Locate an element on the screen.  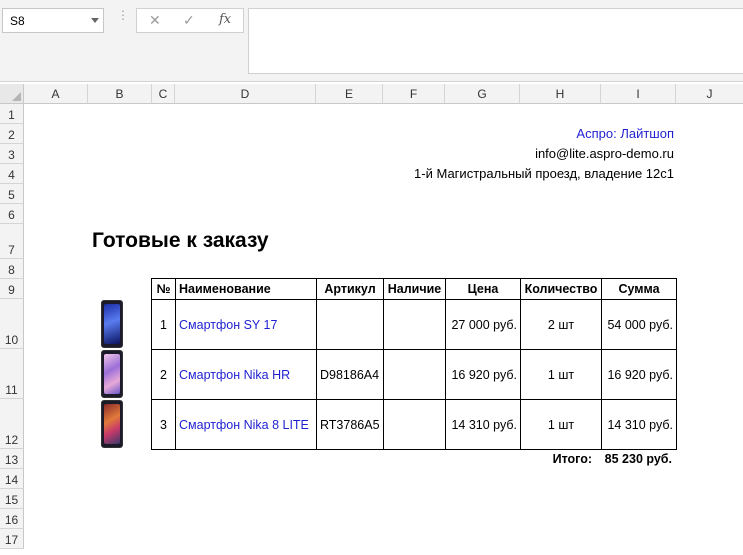
column-header-g: G is located at coordinates (482, 94).